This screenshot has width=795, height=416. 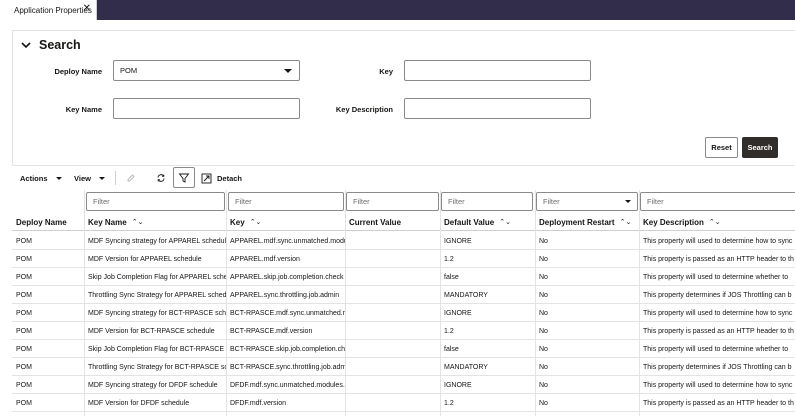 I want to click on column-header-deploy-name: Deploy Name, so click(x=48, y=222).